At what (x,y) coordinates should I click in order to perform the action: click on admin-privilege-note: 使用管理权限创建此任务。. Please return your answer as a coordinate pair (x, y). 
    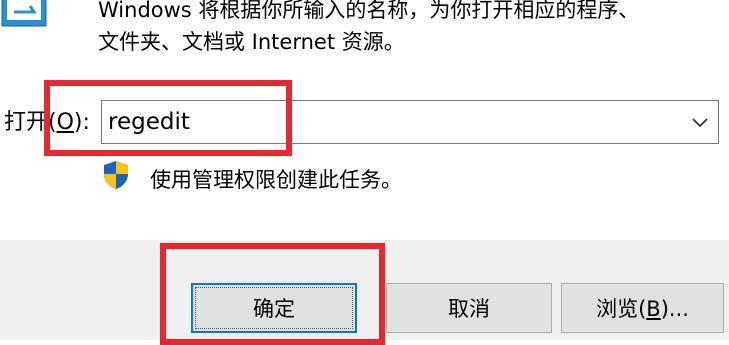
    Looking at the image, I should click on (276, 180).